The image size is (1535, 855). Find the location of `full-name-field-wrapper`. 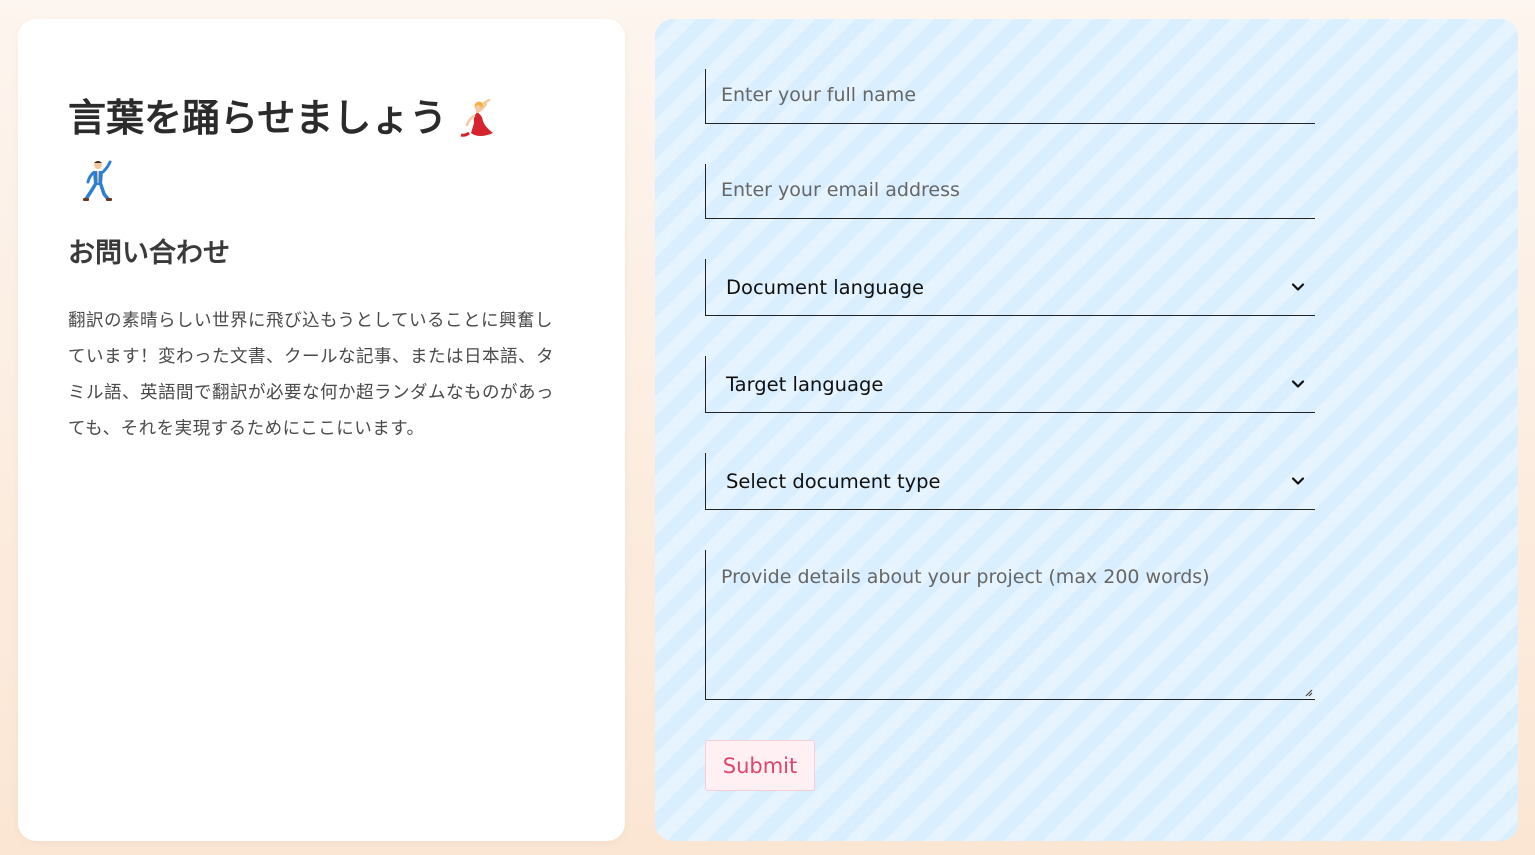

full-name-field-wrapper is located at coordinates (1010, 96).